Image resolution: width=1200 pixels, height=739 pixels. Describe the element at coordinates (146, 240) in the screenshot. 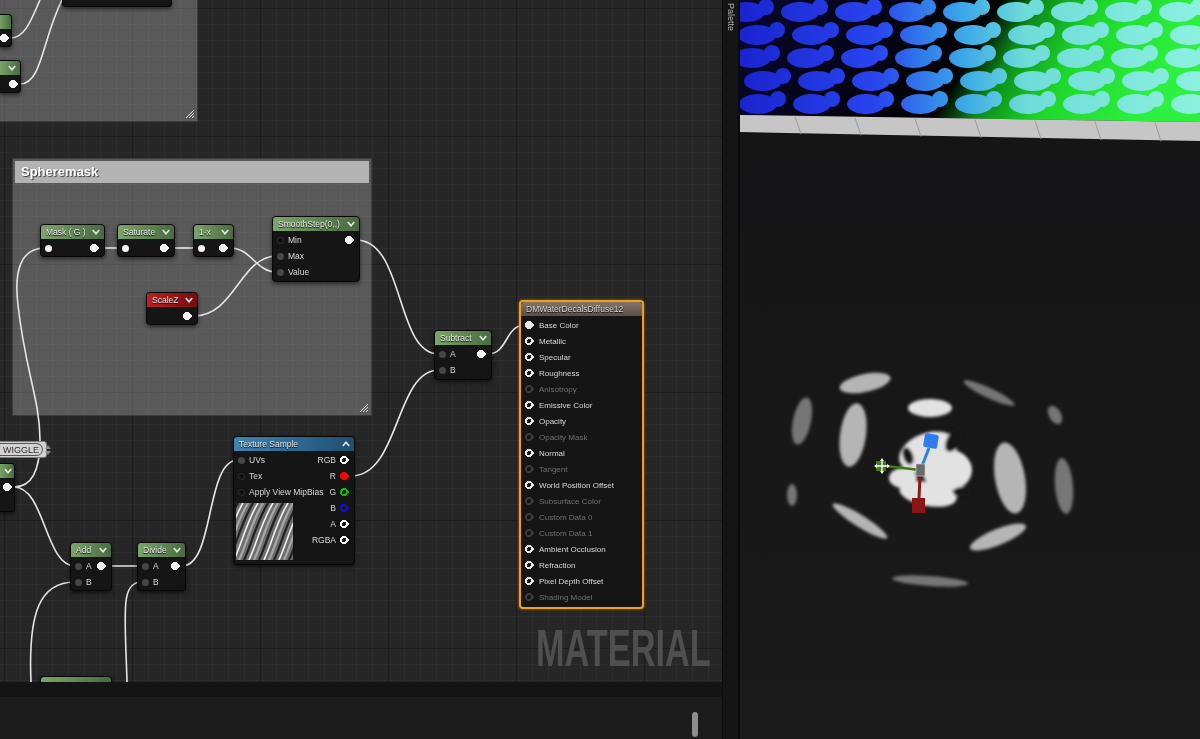

I see `graph-node: Saturate` at that location.